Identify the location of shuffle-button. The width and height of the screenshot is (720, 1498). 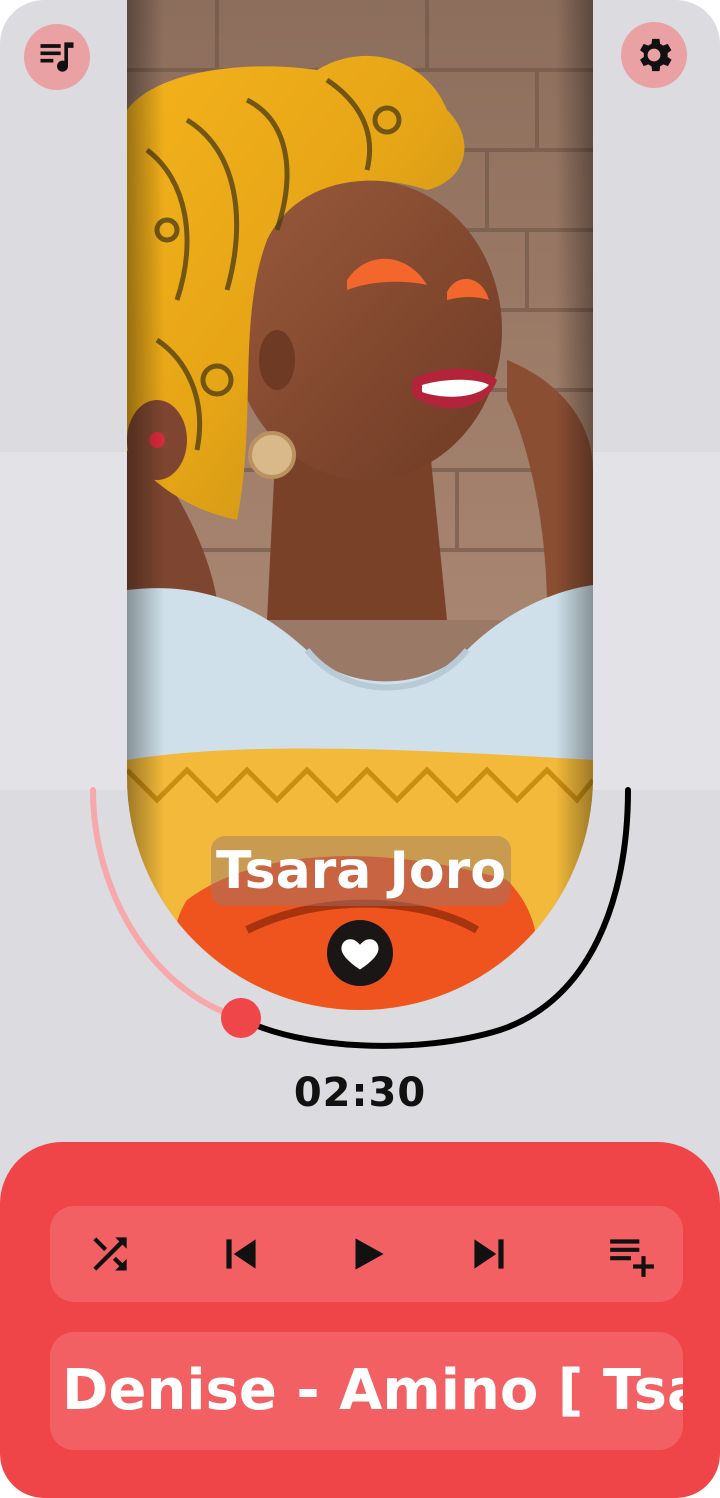
(110, 1254).